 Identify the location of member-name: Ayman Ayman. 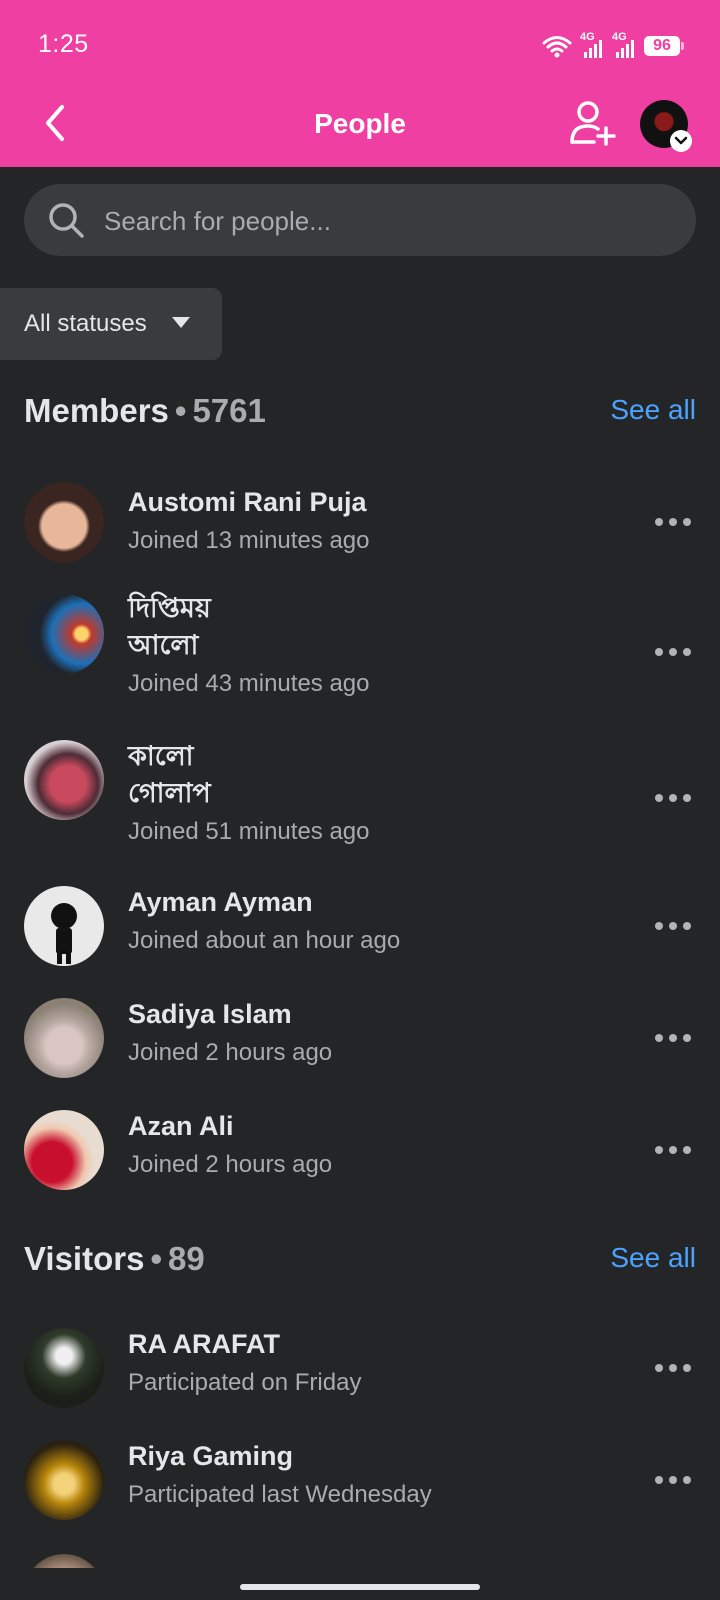
(220, 902).